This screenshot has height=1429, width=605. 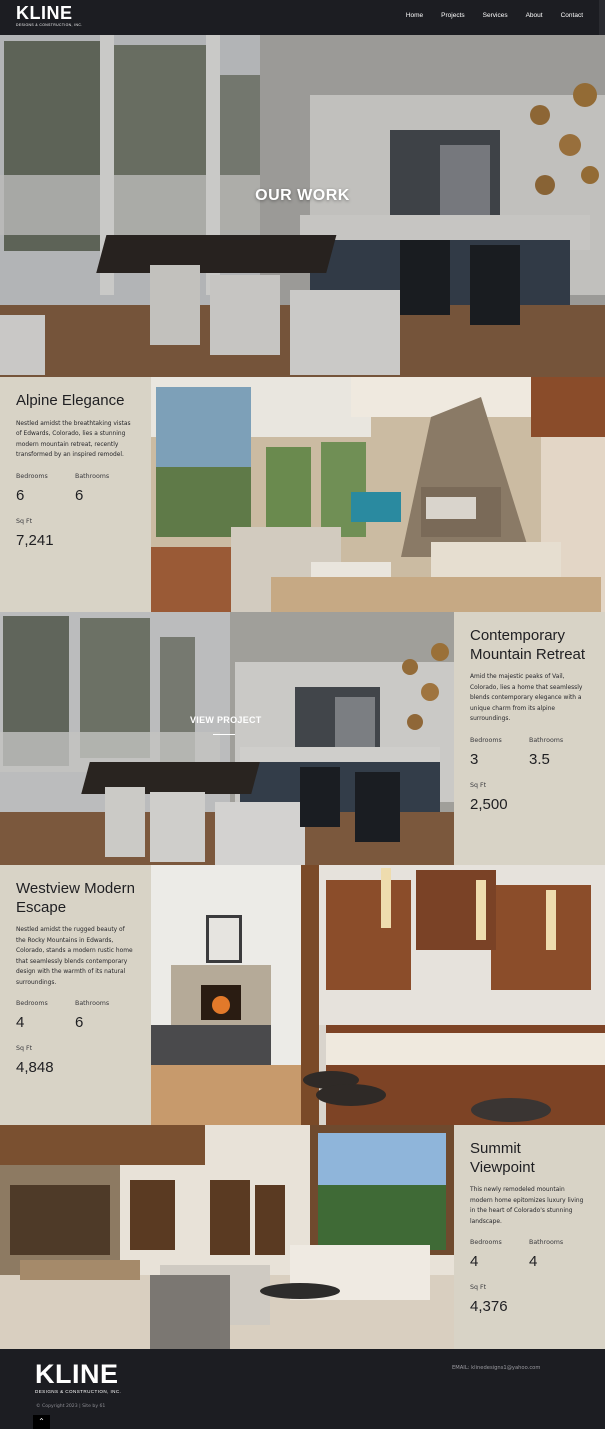 I want to click on bathrooms-value: 3.5, so click(x=539, y=759).